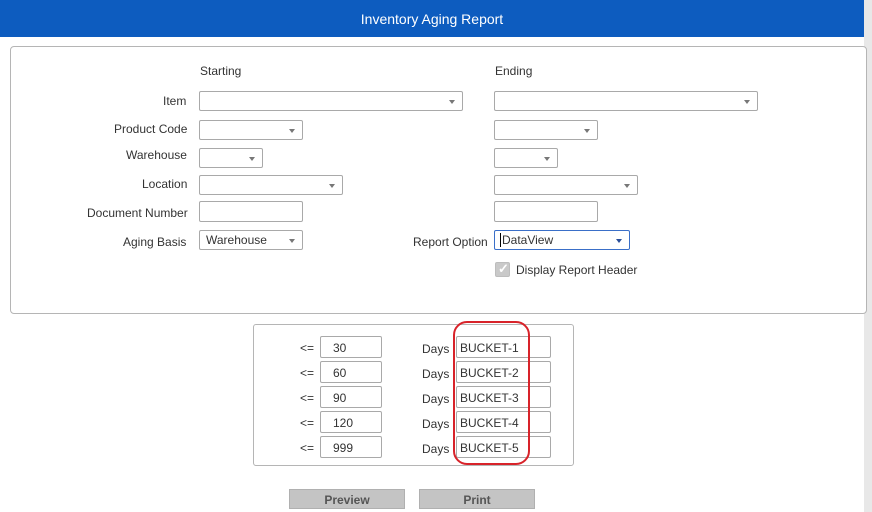 The width and height of the screenshot is (872, 512). Describe the element at coordinates (527, 240) in the screenshot. I see `report-option-value: DataView` at that location.